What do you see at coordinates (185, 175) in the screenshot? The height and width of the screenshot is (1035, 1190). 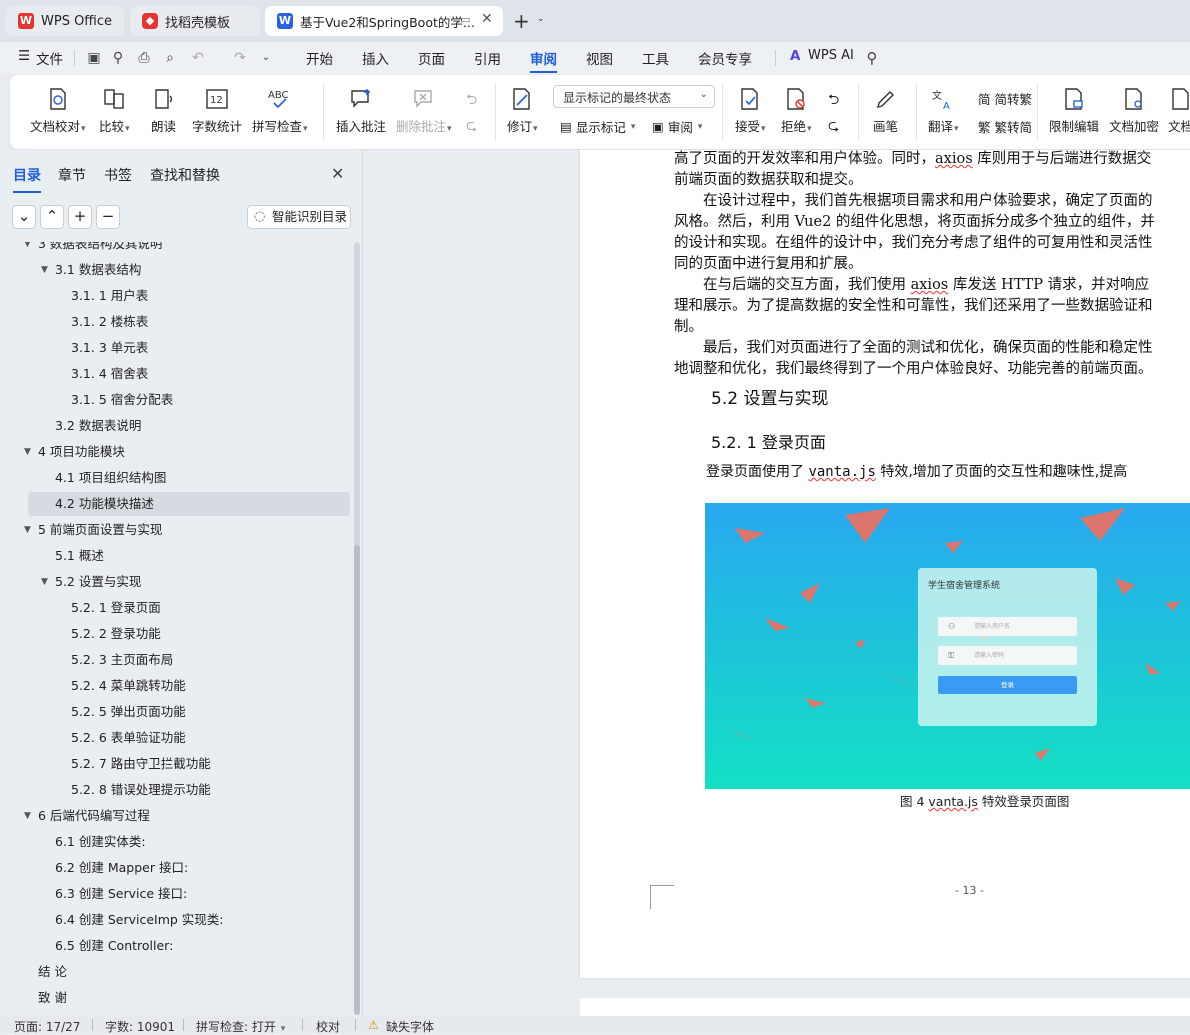 I see `panel-tab-find-replace: 查找和替换` at bounding box center [185, 175].